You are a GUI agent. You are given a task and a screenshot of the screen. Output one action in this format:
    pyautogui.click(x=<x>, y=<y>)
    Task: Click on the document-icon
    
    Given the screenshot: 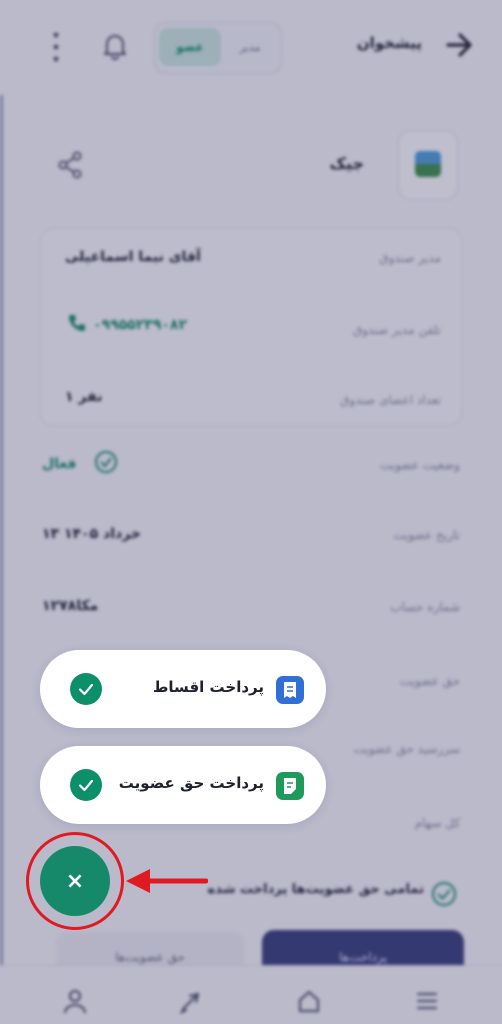 What is the action you would take?
    pyautogui.click(x=290, y=786)
    